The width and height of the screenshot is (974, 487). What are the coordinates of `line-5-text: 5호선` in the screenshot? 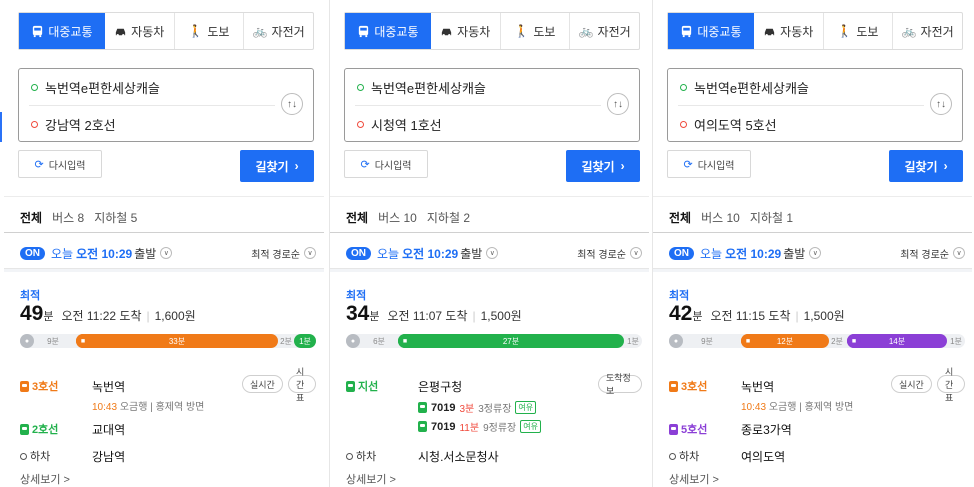 It's located at (694, 430).